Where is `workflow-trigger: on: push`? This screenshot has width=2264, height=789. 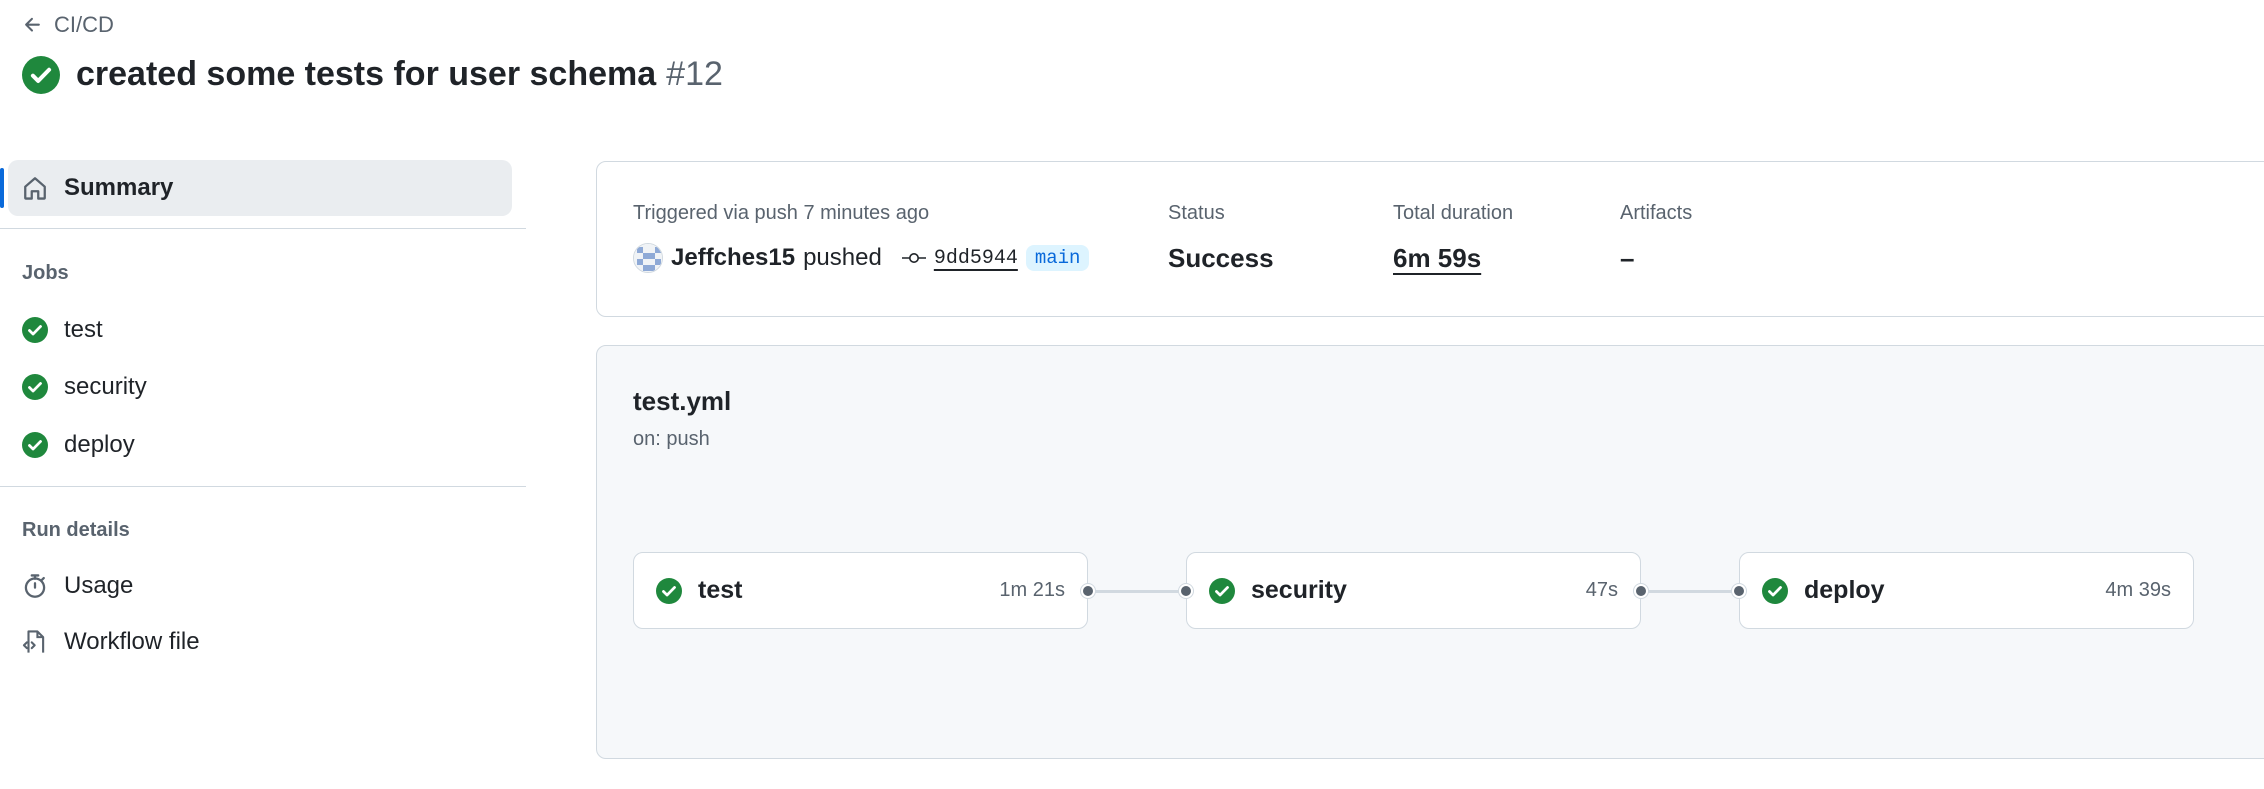 workflow-trigger: on: push is located at coordinates (671, 439).